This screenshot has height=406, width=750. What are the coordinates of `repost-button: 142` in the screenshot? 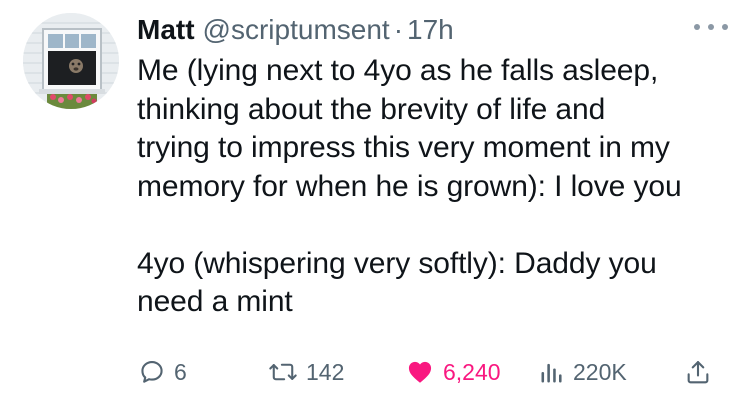 It's located at (306, 372).